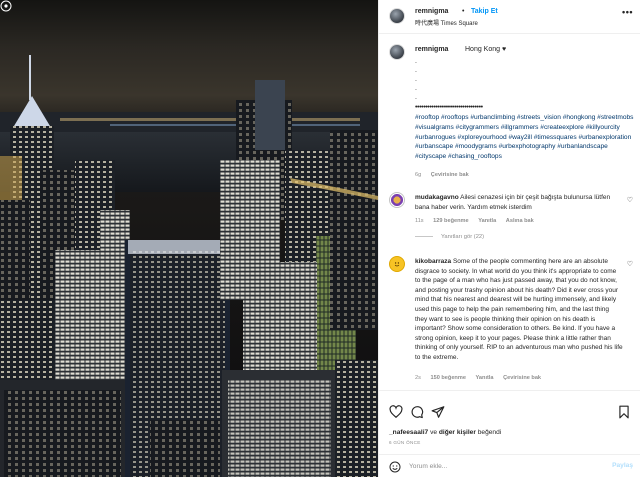  I want to click on liked-by-suffix: beğendi, so click(488, 432).